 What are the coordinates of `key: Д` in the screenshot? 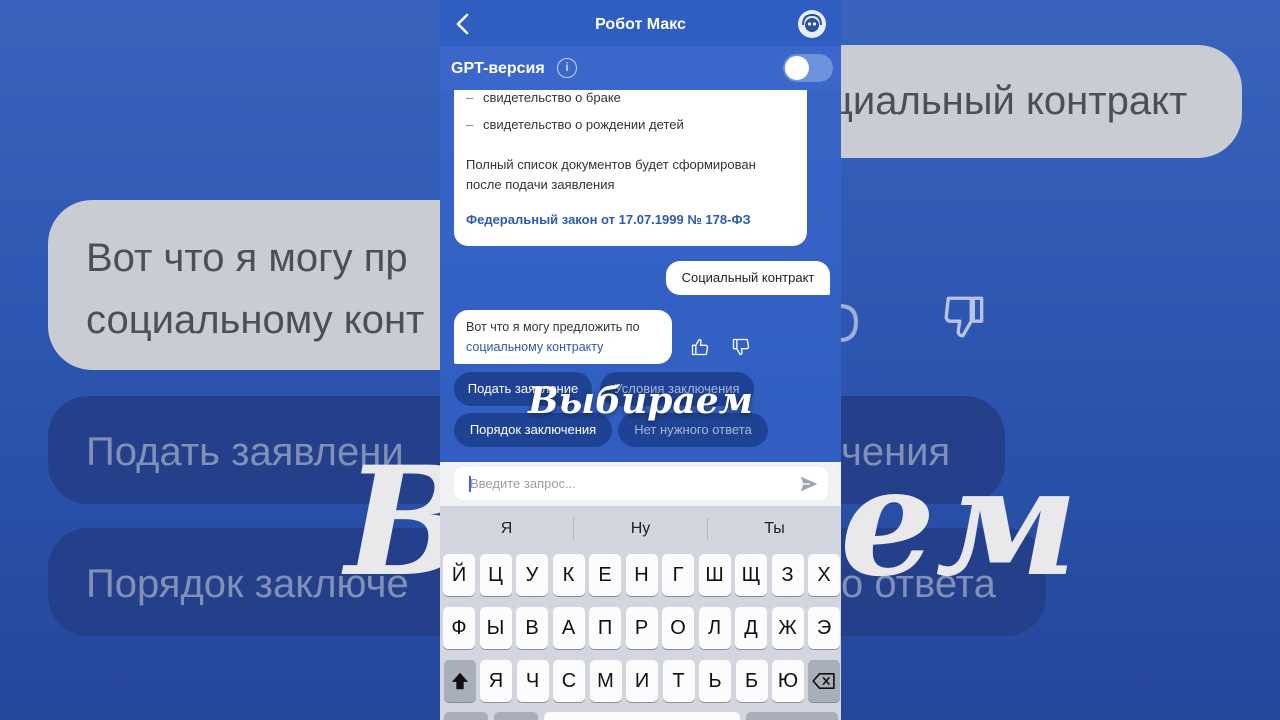 It's located at (751, 628).